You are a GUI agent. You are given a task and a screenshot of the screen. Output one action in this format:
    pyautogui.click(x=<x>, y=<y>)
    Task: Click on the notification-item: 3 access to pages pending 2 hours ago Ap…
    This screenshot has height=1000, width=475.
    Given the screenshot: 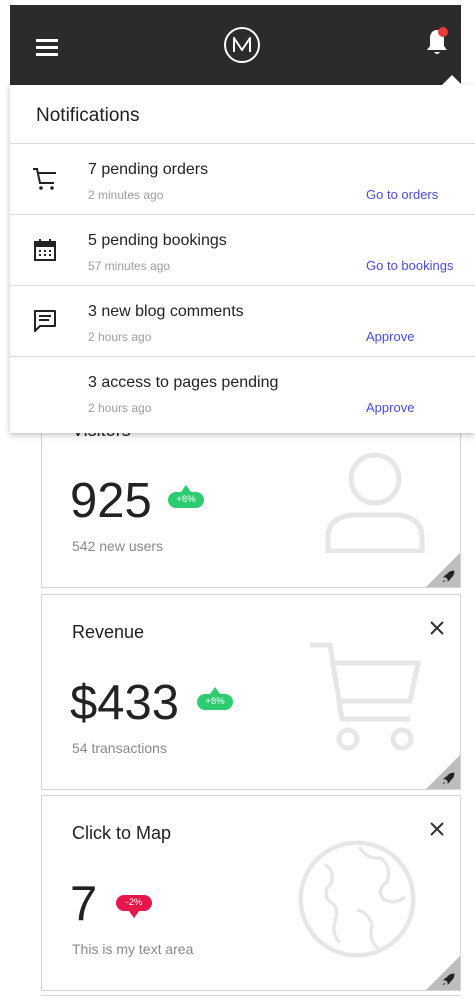 What is the action you would take?
    pyautogui.click(x=242, y=394)
    